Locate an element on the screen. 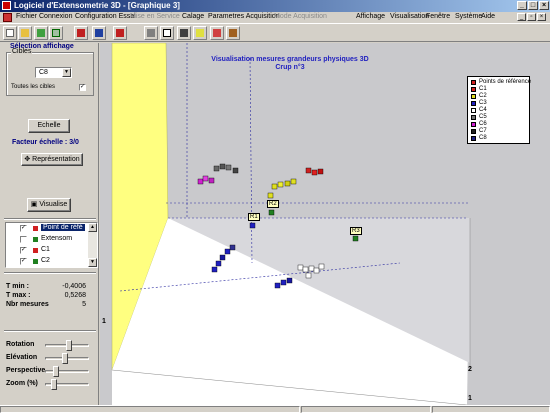 Image resolution: width=550 pixels, height=413 pixels. camera-icon is located at coordinates (184, 33).